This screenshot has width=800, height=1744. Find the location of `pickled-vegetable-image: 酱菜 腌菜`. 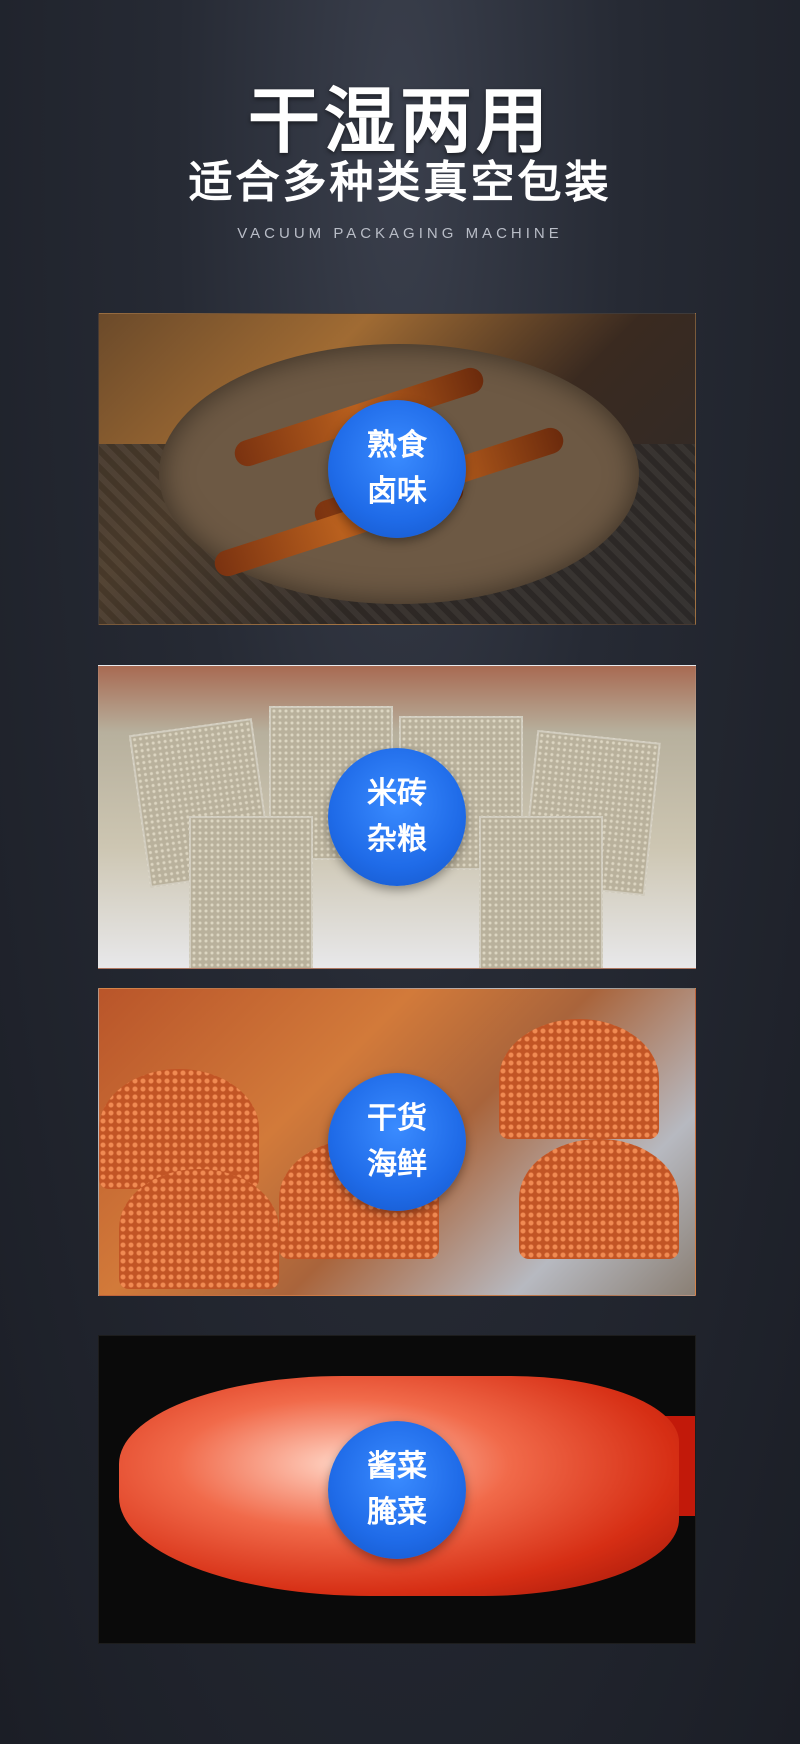

pickled-vegetable-image: 酱菜 腌菜 is located at coordinates (397, 1489).